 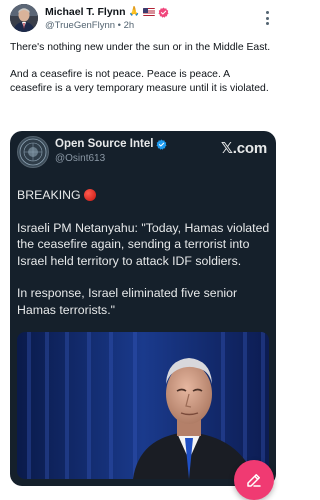 I want to click on author-name: Michael T. Flynn, so click(x=85, y=12).